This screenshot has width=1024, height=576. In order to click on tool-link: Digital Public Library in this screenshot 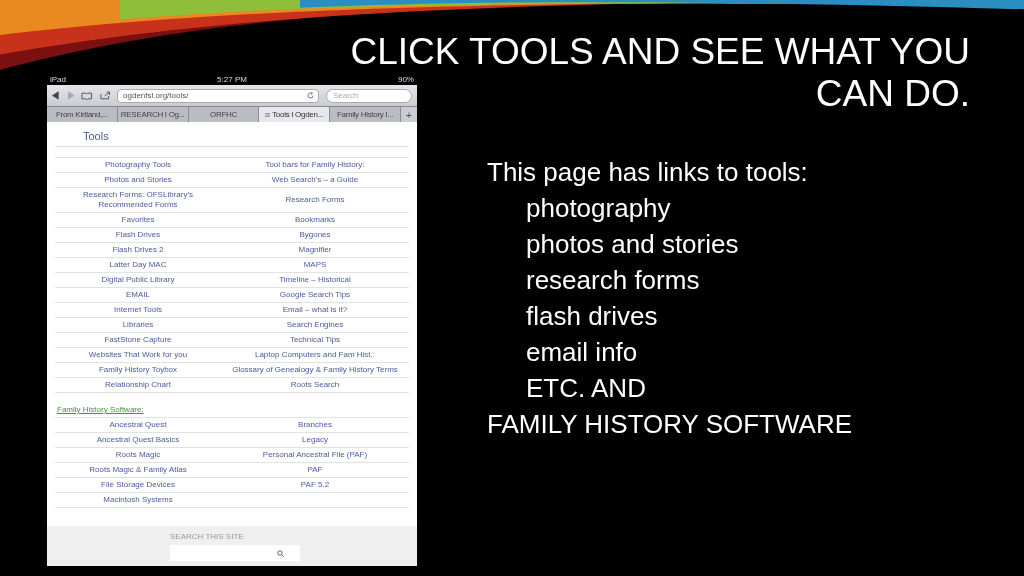, I will do `click(138, 279)`.